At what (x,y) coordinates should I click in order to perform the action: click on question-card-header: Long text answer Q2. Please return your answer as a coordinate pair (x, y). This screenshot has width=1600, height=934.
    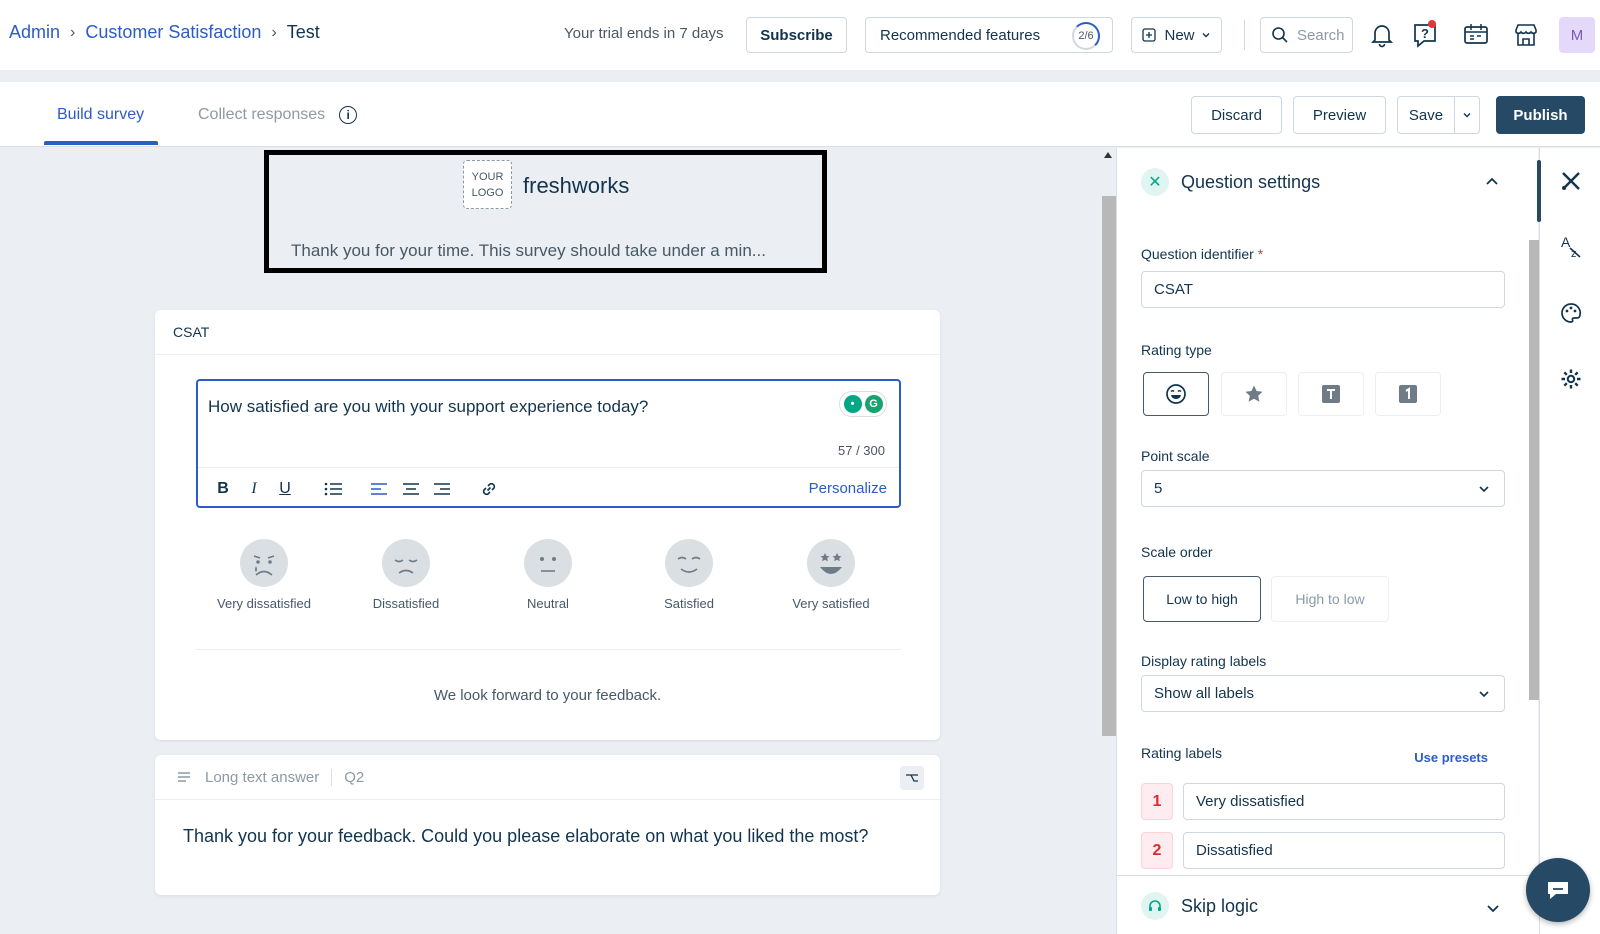
    Looking at the image, I should click on (547, 777).